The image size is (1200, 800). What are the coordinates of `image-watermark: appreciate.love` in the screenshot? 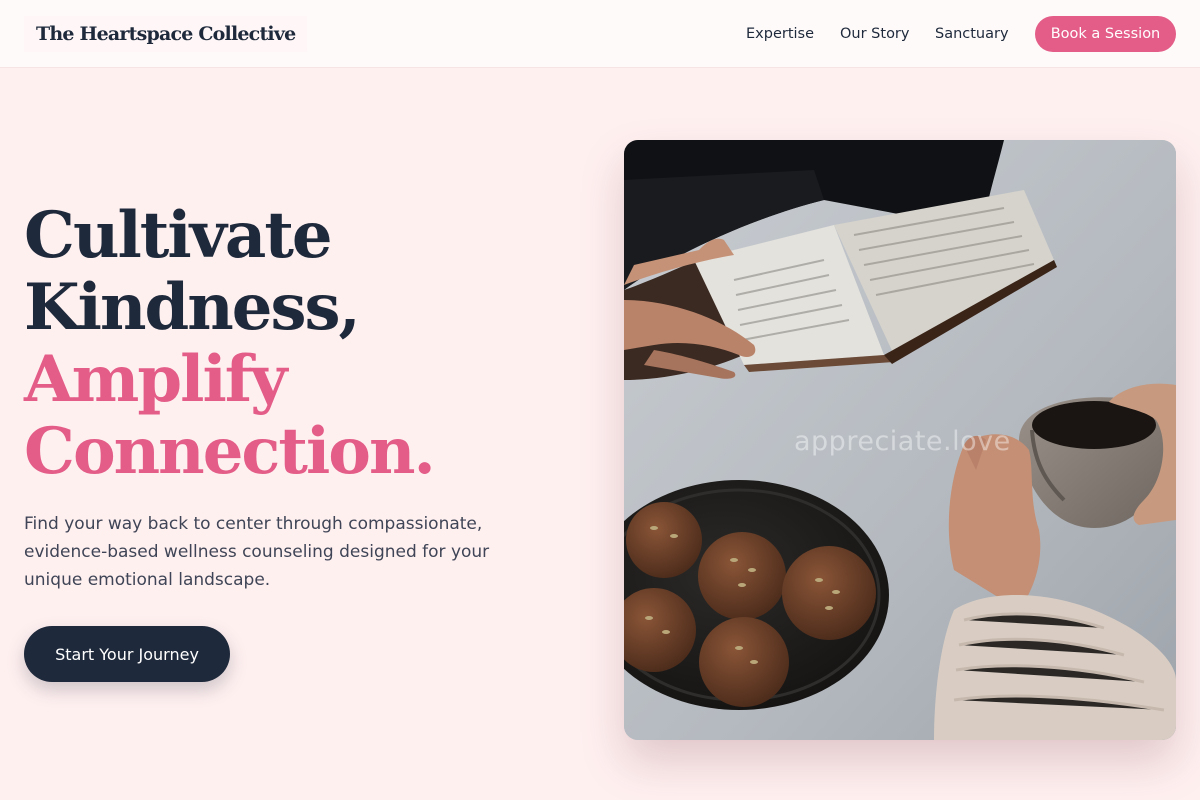 It's located at (902, 441).